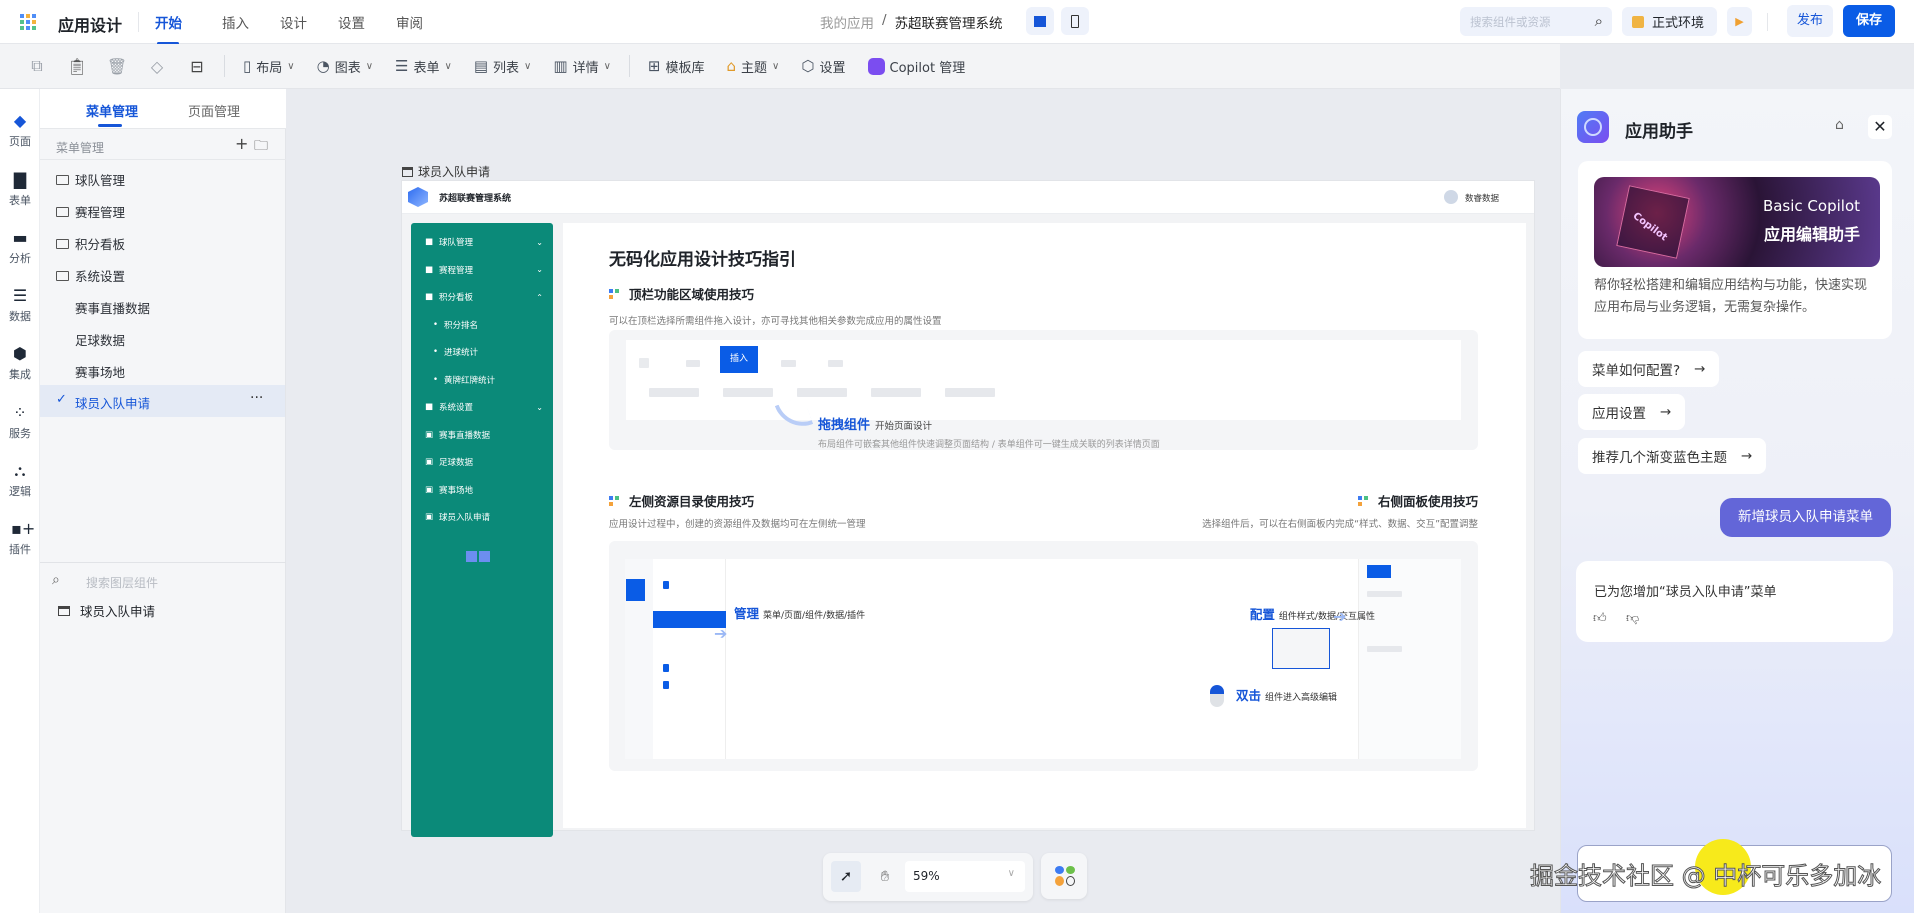  I want to click on label: 逻辑, so click(20, 491).